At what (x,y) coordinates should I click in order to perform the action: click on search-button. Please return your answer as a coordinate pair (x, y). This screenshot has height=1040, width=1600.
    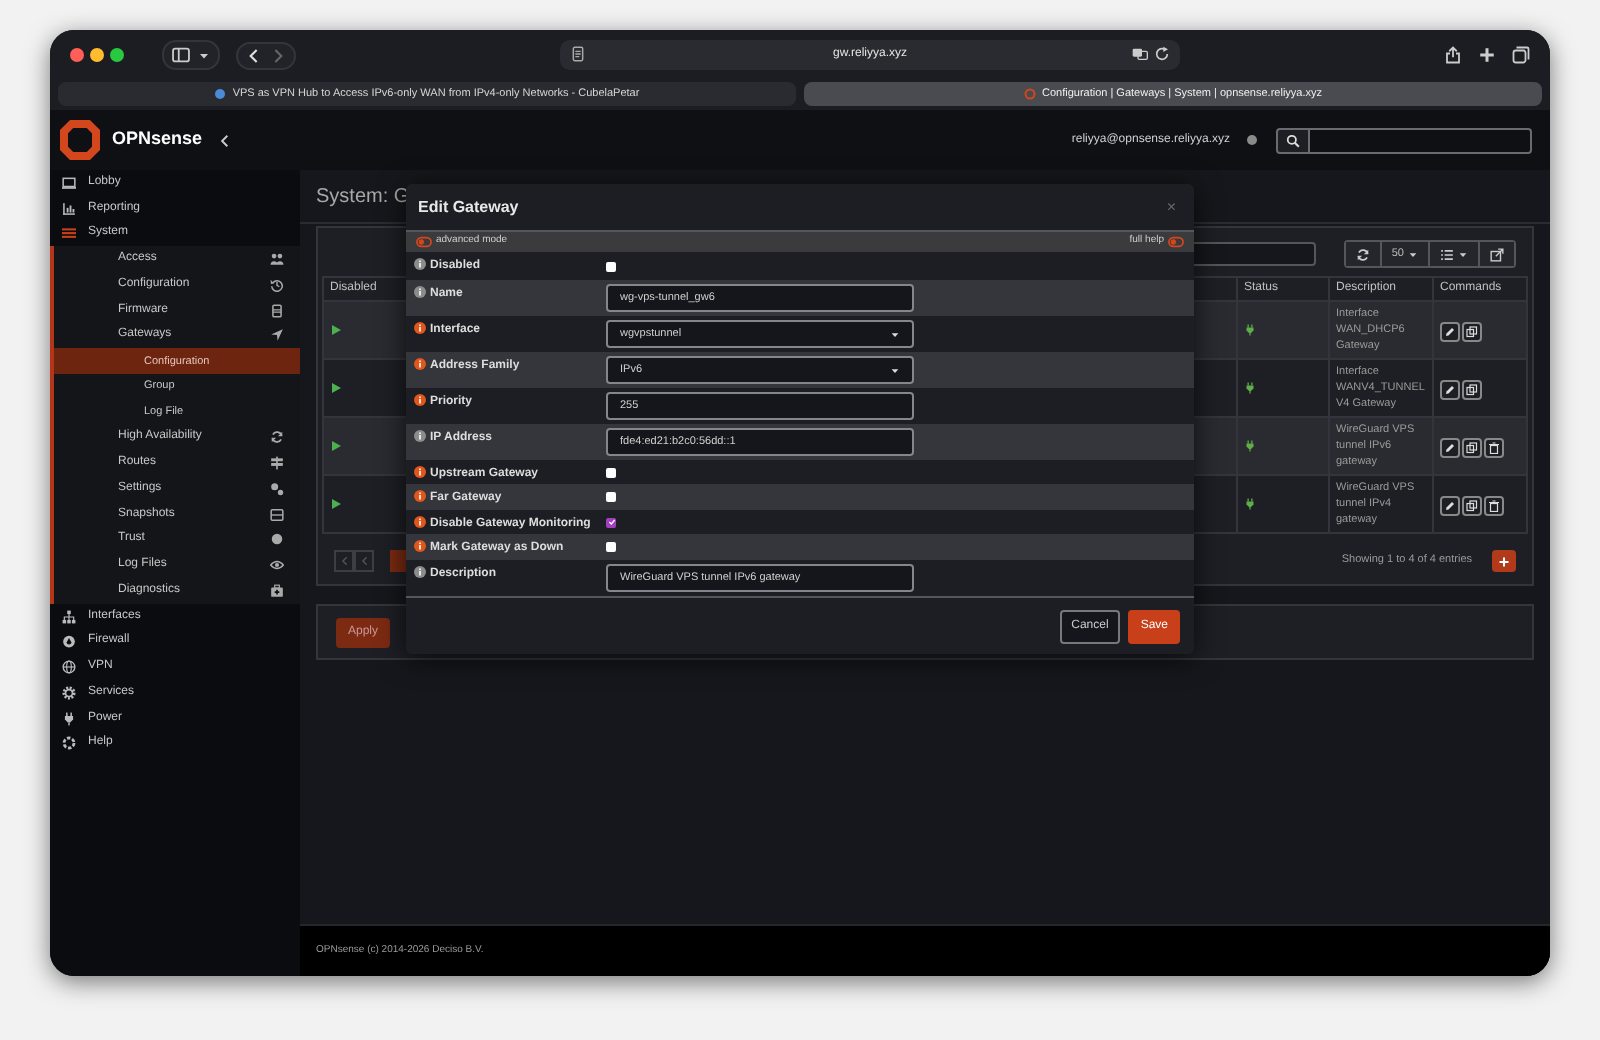
    Looking at the image, I should click on (1293, 140).